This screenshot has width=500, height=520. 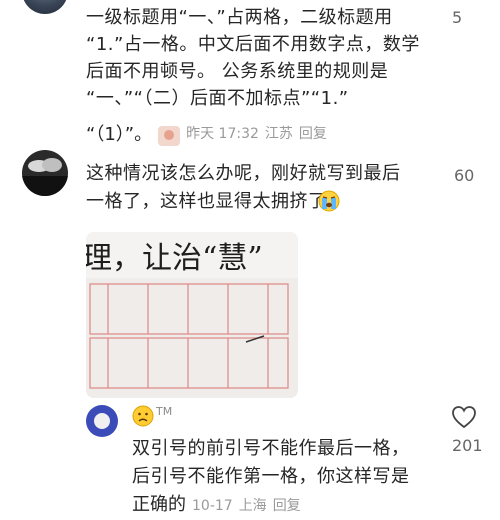 What do you see at coordinates (271, 462) in the screenshot?
I see `reply-text: 双引号的前引号不能作最后一格， 后引号不能作第一格，你这样写是` at bounding box center [271, 462].